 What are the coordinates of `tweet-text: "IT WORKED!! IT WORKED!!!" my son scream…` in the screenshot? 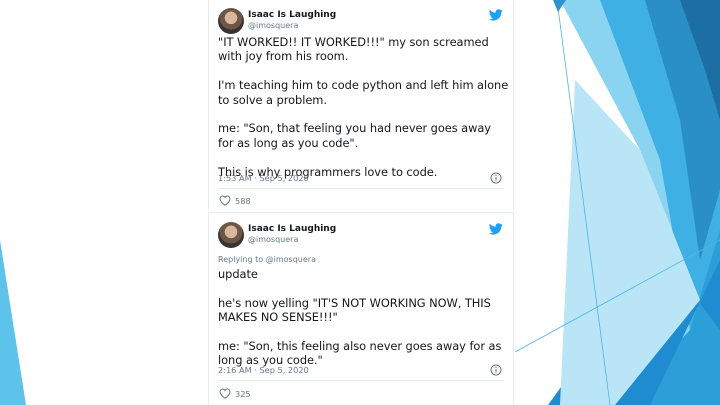 It's located at (363, 107).